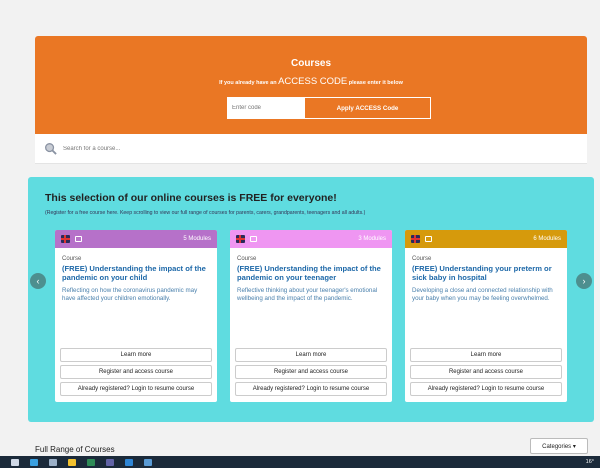 Image resolution: width=600 pixels, height=468 pixels. Describe the element at coordinates (197, 239) in the screenshot. I see `modules-count: 5 Modules` at that location.